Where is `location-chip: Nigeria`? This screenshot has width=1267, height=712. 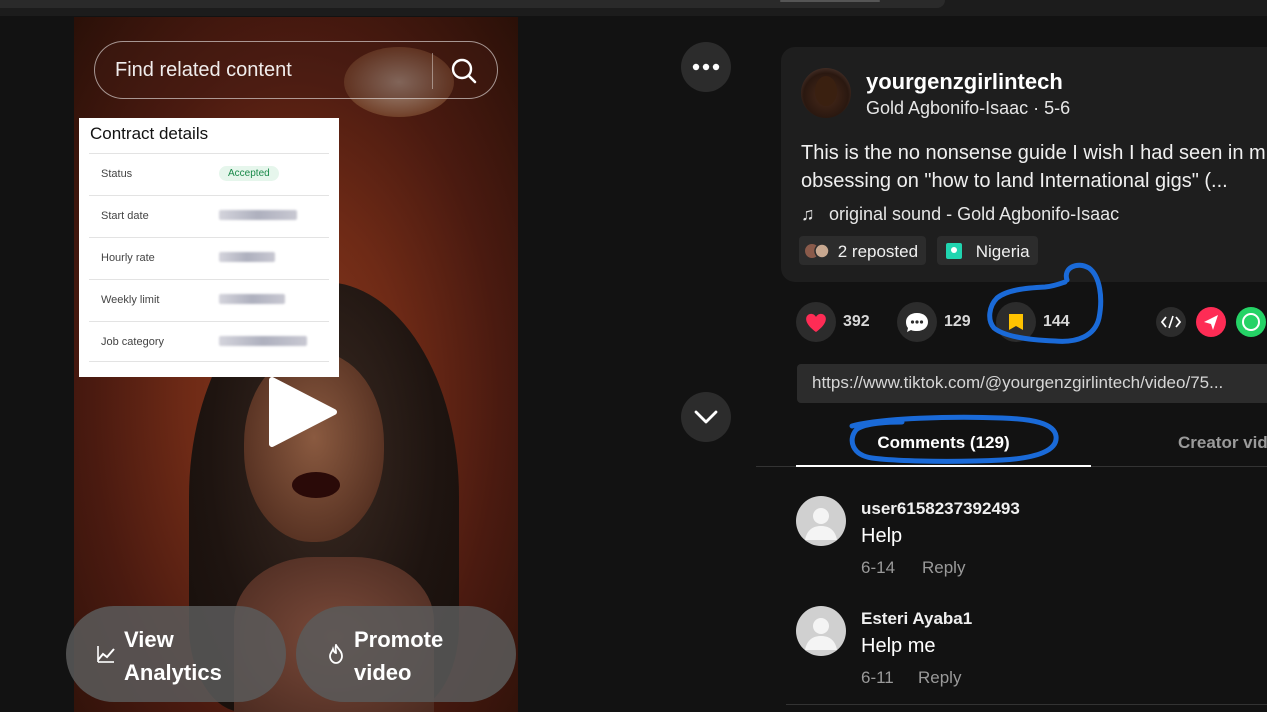
location-chip: Nigeria is located at coordinates (987, 250).